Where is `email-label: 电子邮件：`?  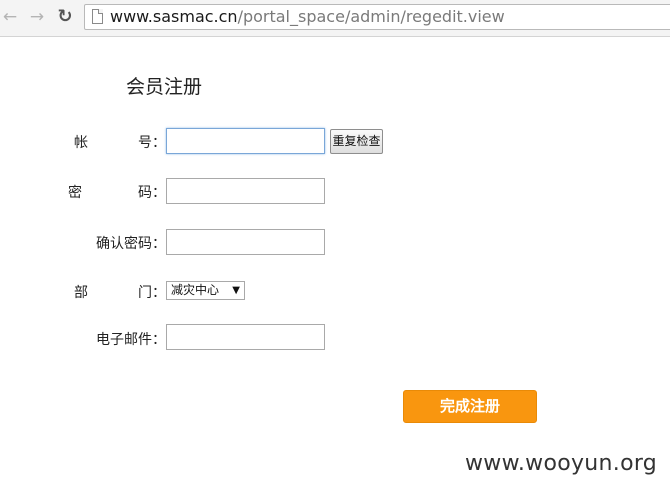 email-label: 电子邮件： is located at coordinates (131, 340).